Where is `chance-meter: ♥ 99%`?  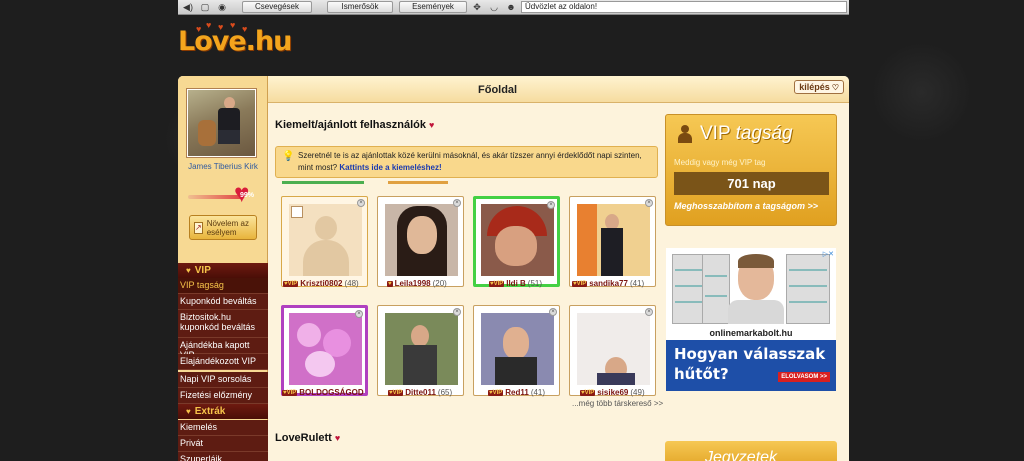
chance-meter: ♥ 99% is located at coordinates (223, 193).